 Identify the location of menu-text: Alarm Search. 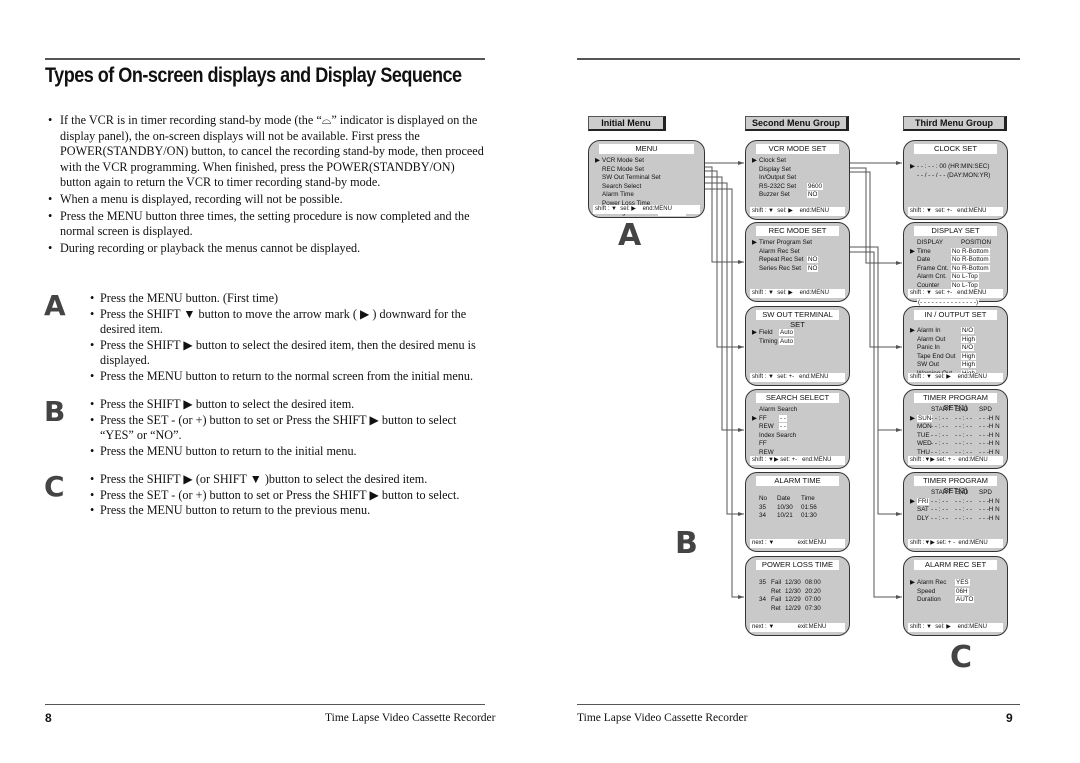
(778, 409).